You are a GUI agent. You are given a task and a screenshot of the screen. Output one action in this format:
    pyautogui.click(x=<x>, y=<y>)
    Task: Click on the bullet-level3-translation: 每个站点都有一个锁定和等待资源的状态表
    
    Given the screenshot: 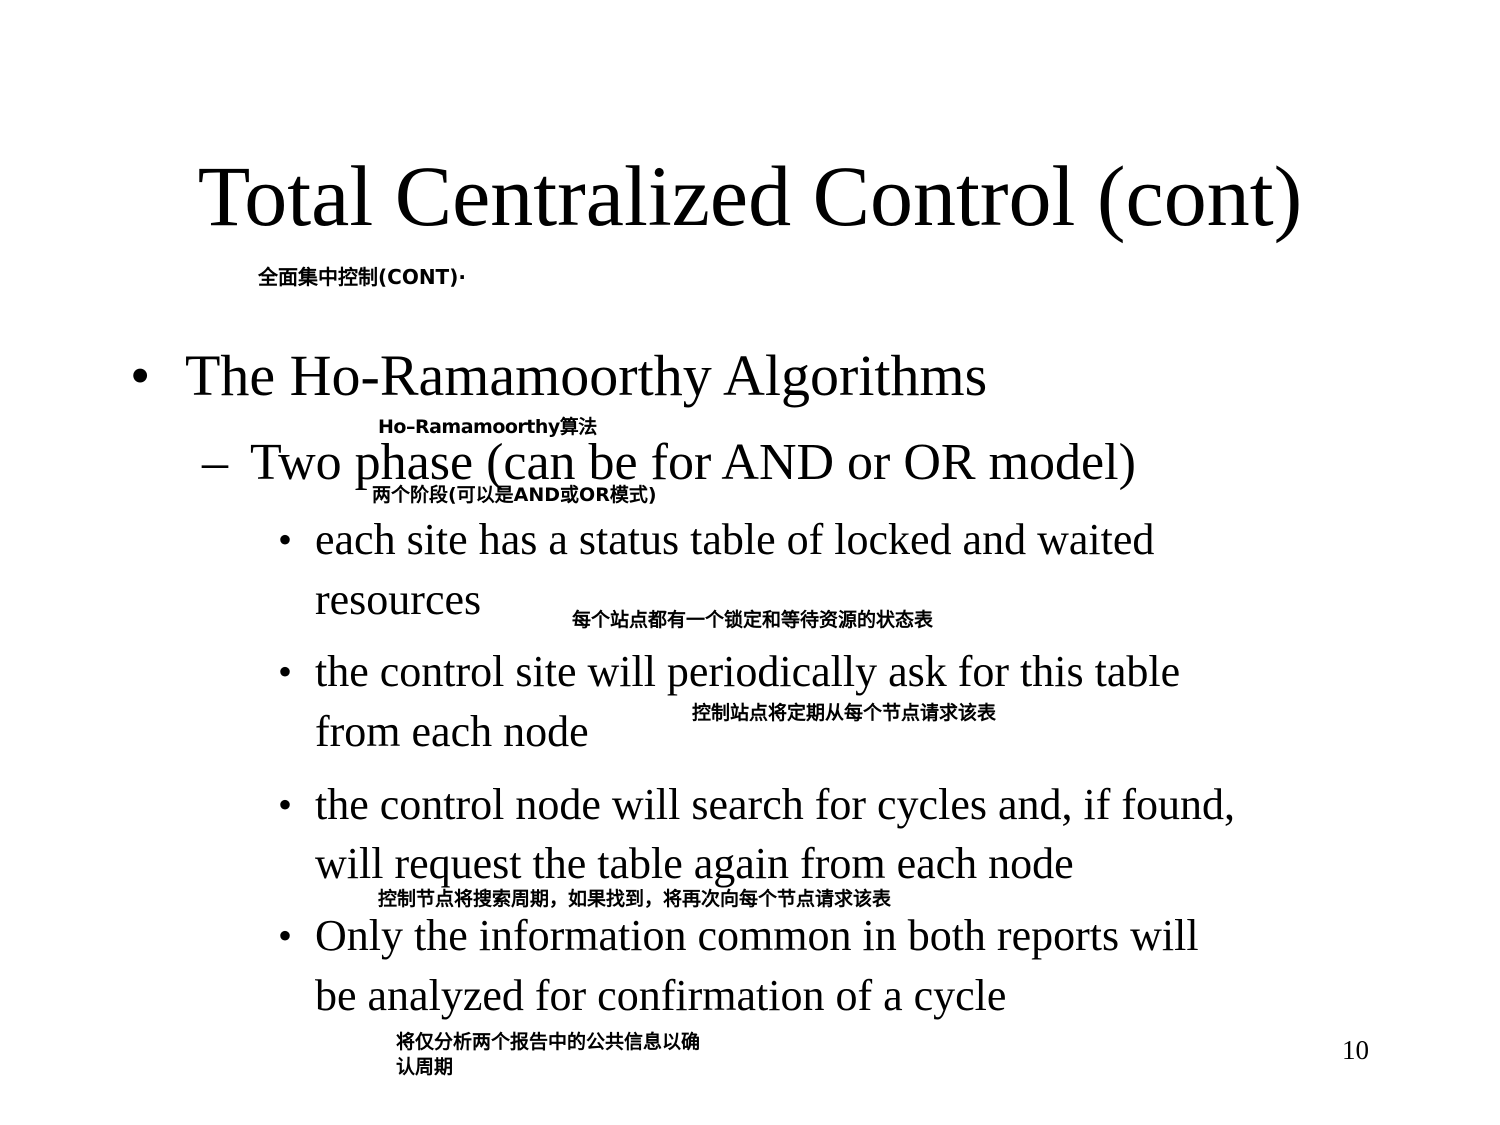 What is the action you would take?
    pyautogui.click(x=753, y=620)
    